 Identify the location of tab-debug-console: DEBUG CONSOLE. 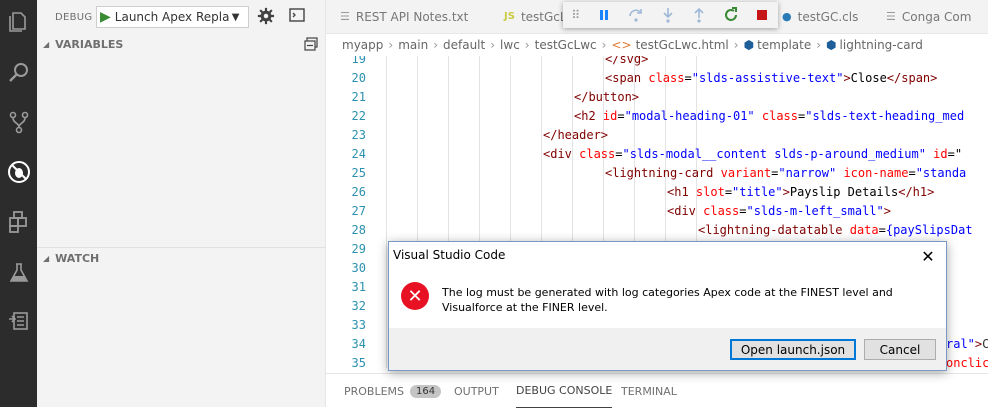
(564, 391).